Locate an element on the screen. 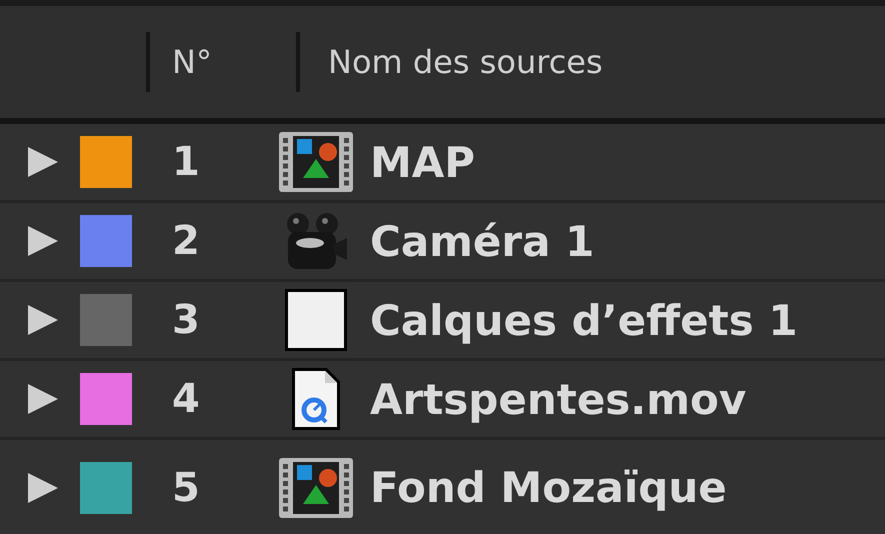 Image resolution: width=885 pixels, height=534 pixels. column-header: N° is located at coordinates (192, 62).